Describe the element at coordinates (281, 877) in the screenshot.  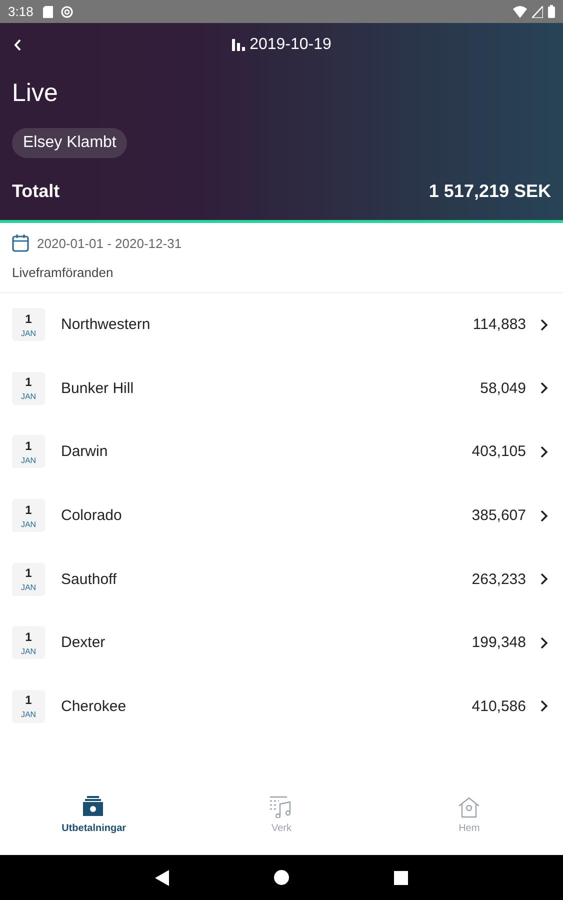
I see `home-circle-icon` at that location.